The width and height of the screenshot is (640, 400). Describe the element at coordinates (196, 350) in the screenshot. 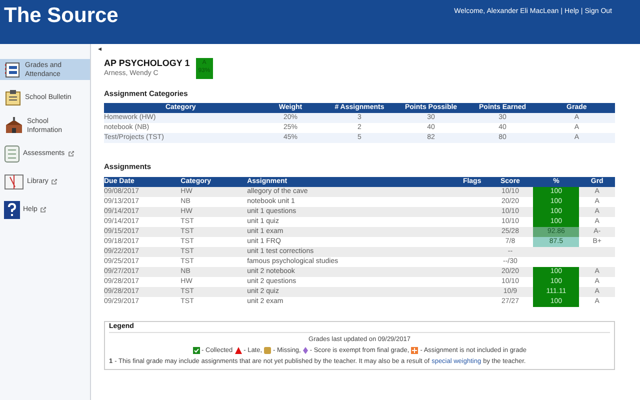

I see `checkmark-icon` at that location.